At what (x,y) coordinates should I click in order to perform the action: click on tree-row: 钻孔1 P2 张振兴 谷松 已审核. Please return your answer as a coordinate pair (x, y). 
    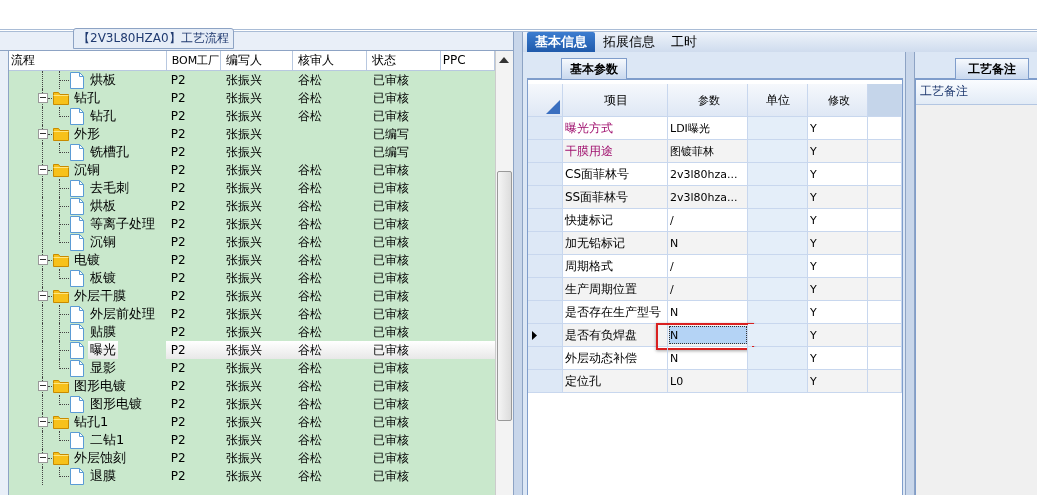
    Looking at the image, I should click on (252, 422).